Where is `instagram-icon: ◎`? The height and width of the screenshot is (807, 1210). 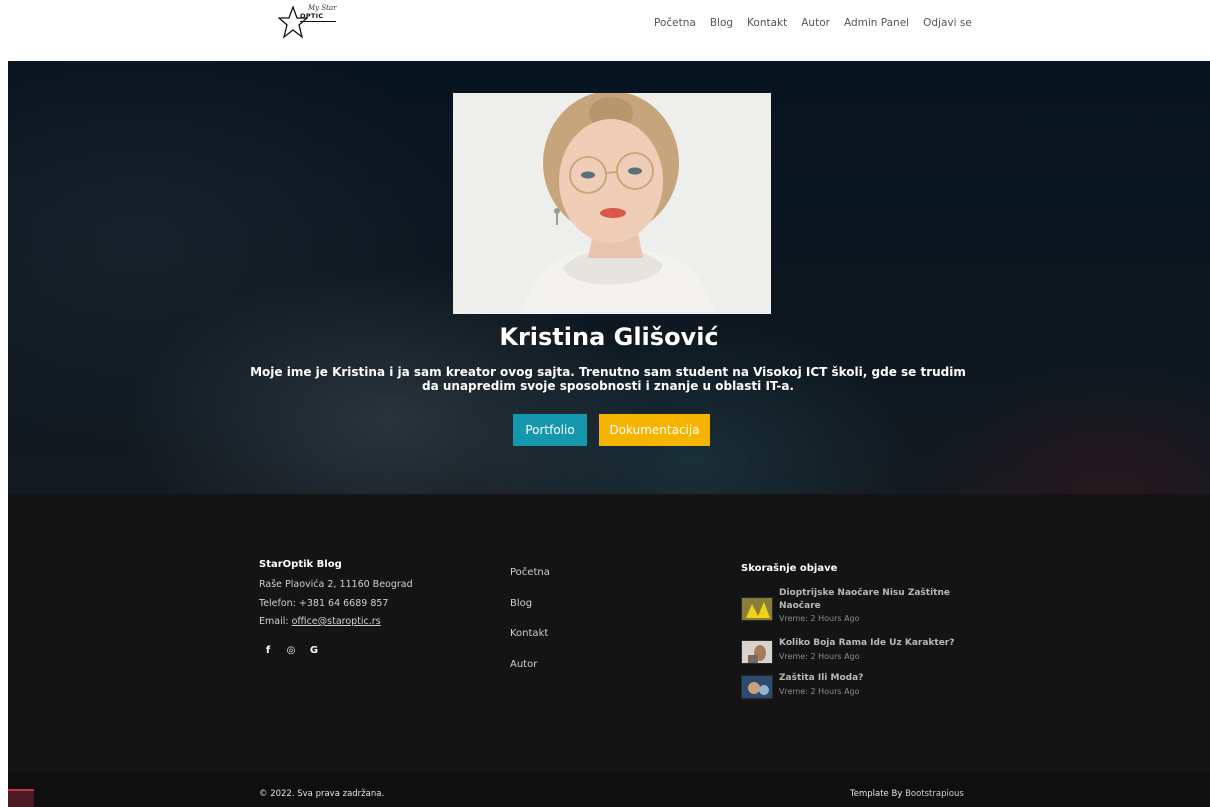 instagram-icon: ◎ is located at coordinates (291, 650).